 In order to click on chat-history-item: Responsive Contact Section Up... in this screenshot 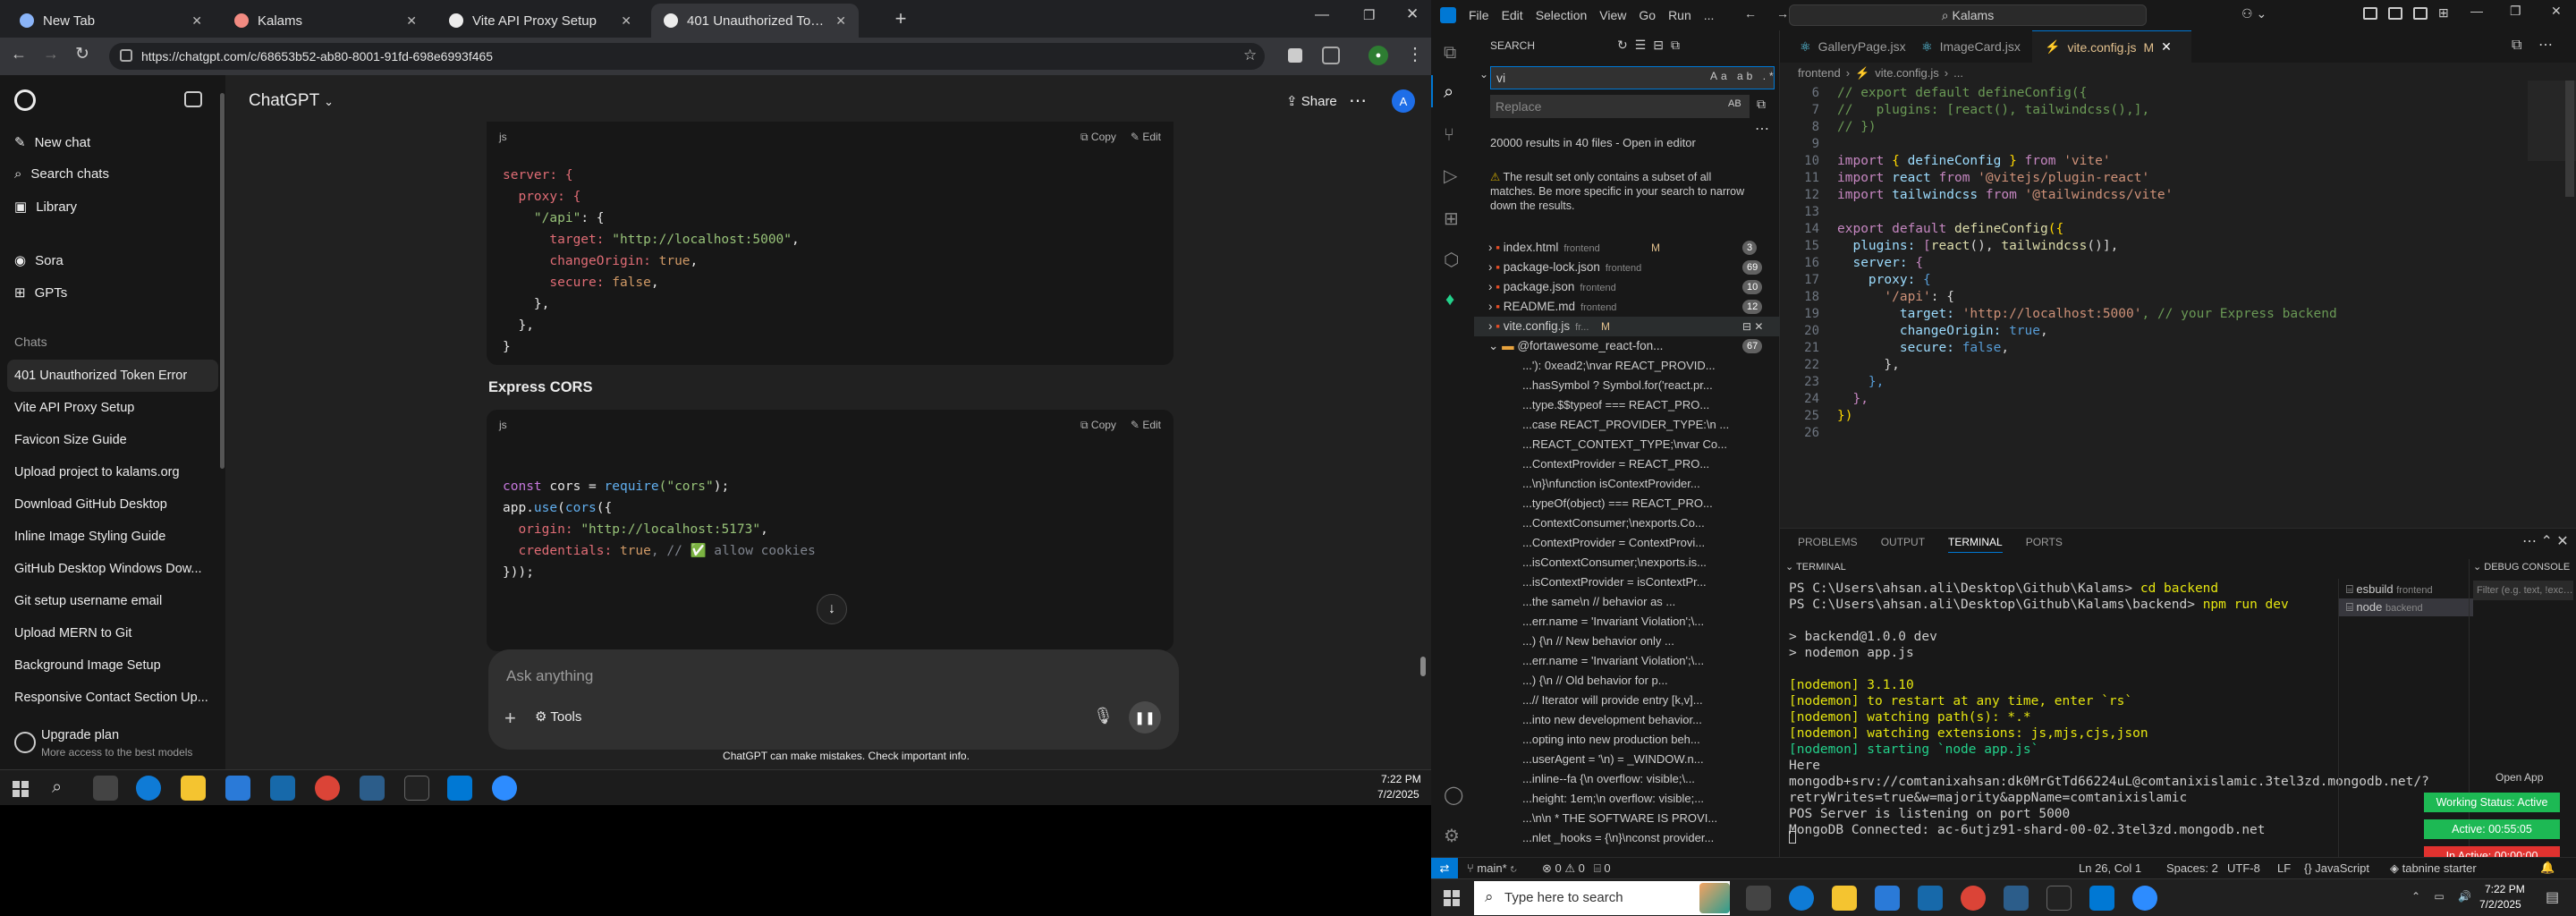, I will do `click(112, 698)`.